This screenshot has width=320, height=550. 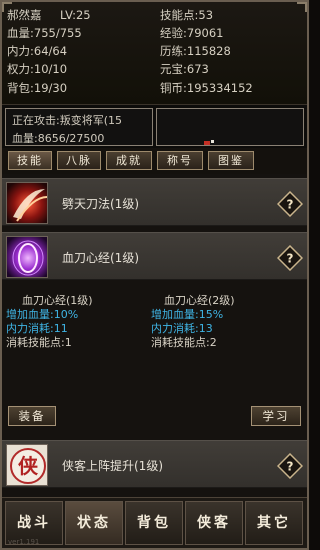 What do you see at coordinates (192, 33) in the screenshot?
I see `exp-stat: 经验:79061` at bounding box center [192, 33].